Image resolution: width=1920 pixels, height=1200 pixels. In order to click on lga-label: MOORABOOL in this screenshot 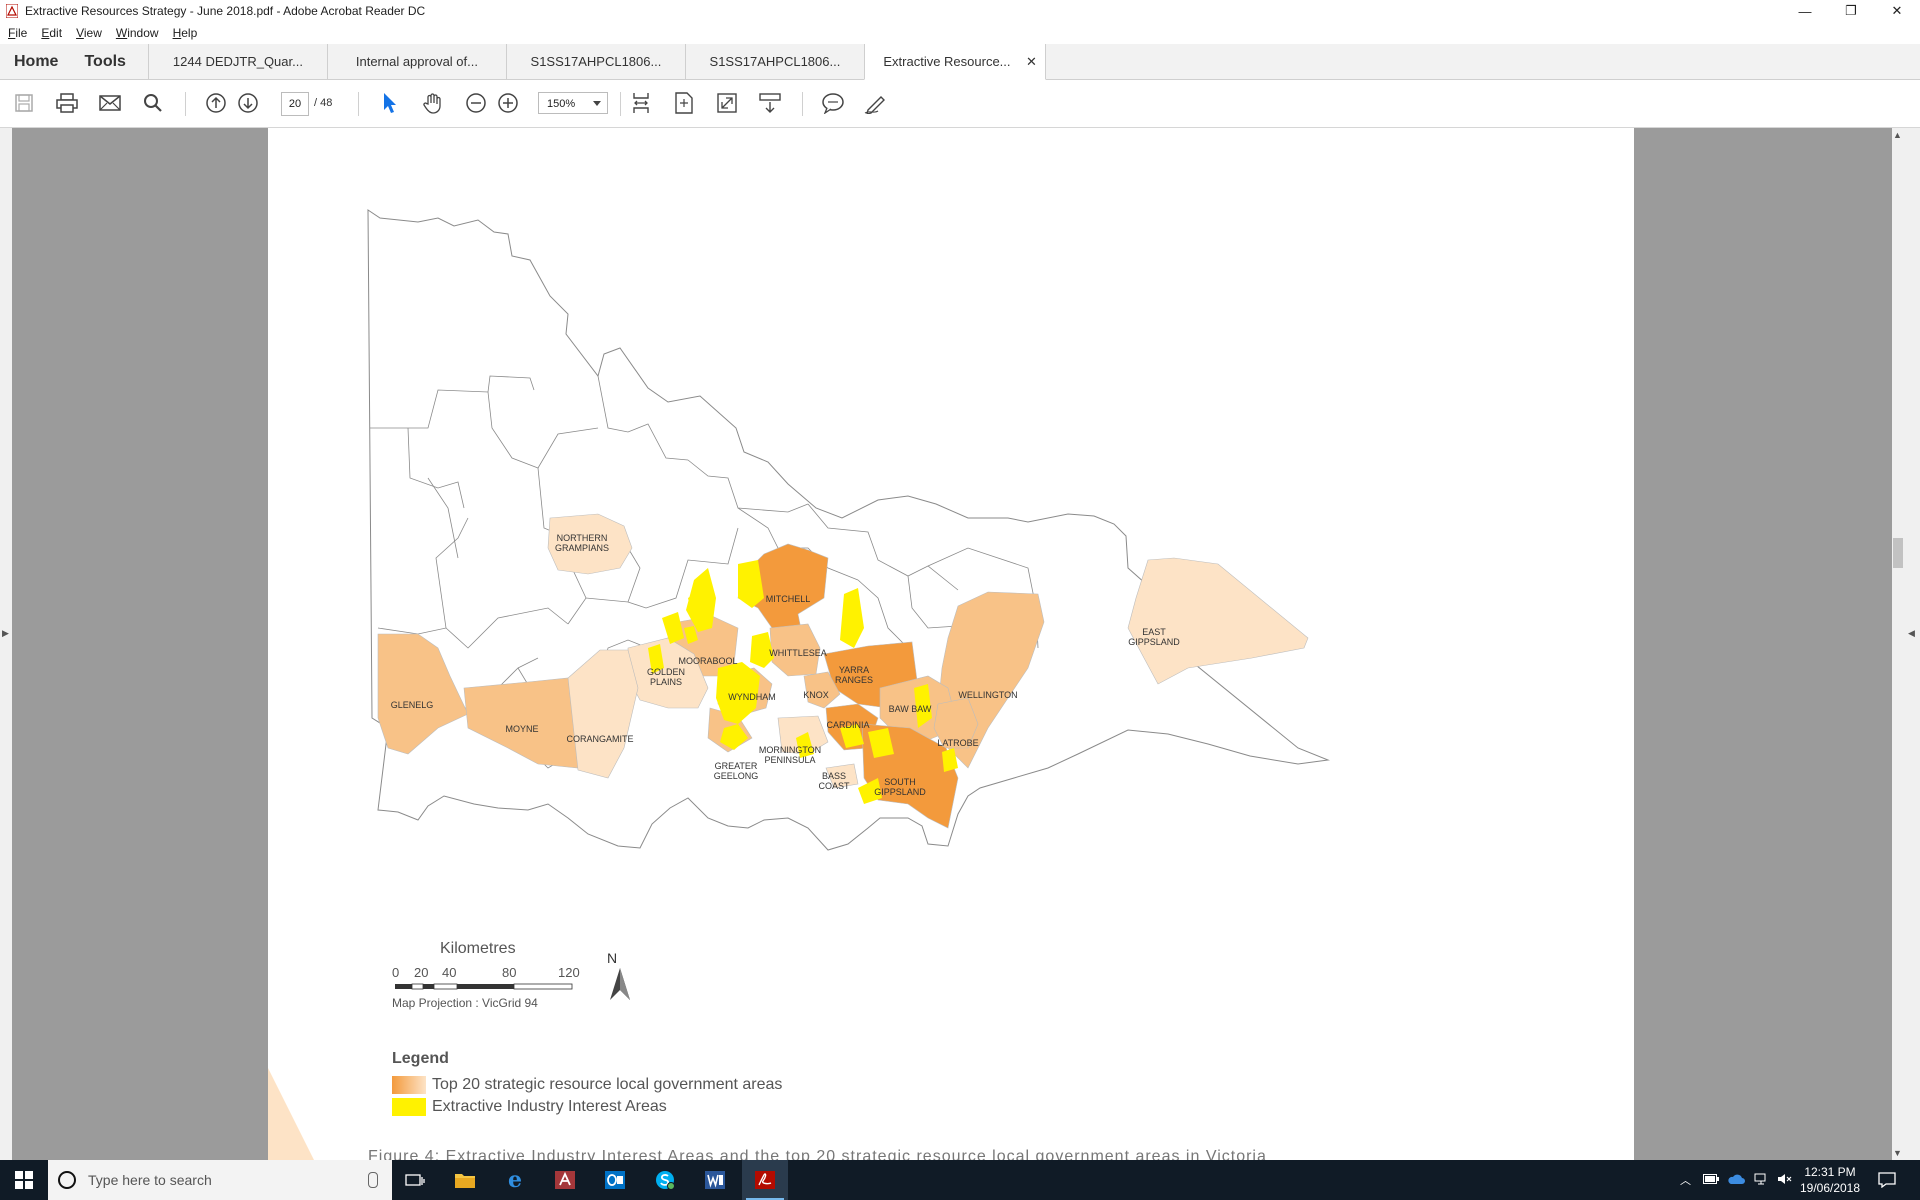, I will do `click(707, 661)`.